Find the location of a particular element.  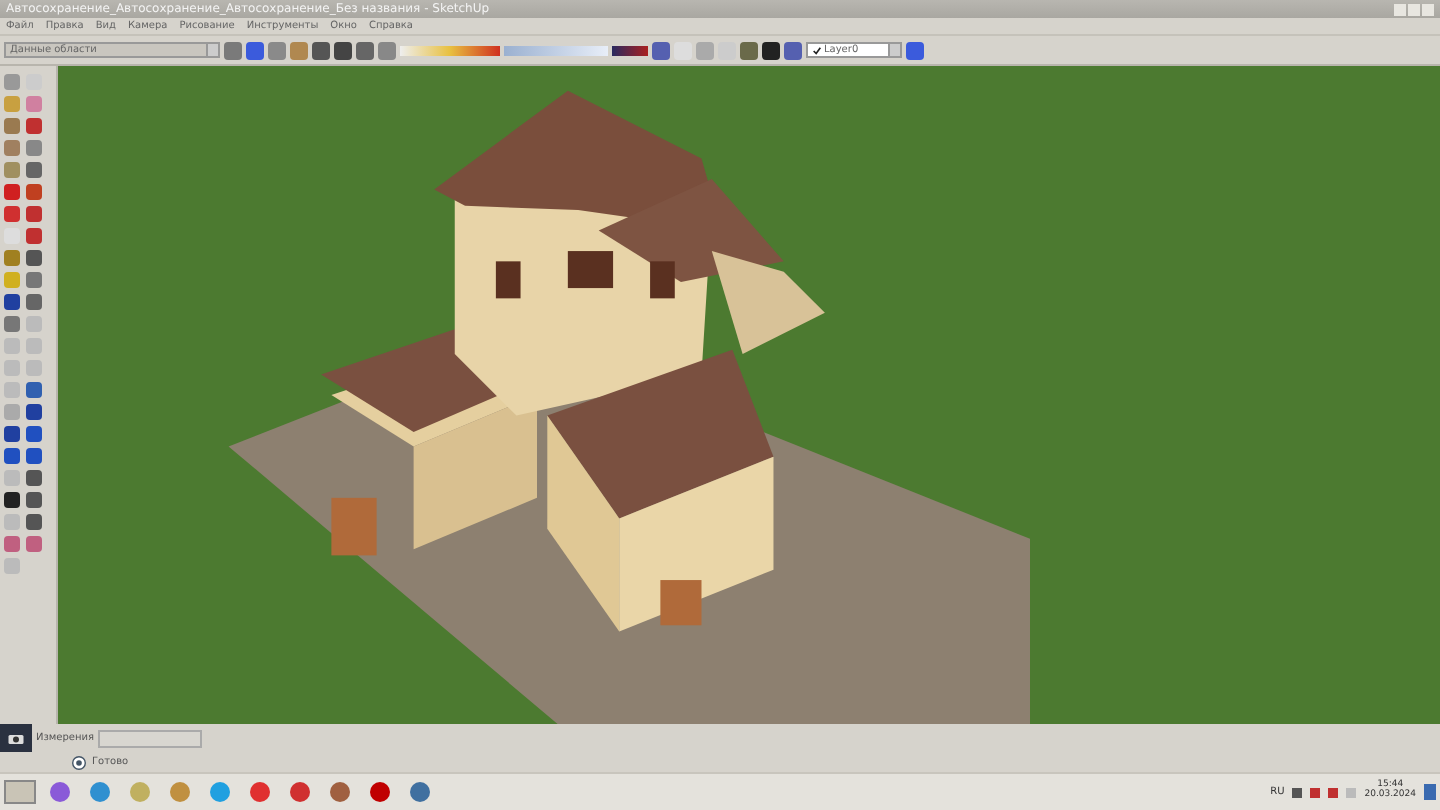

layer-icon is located at coordinates (915, 50).